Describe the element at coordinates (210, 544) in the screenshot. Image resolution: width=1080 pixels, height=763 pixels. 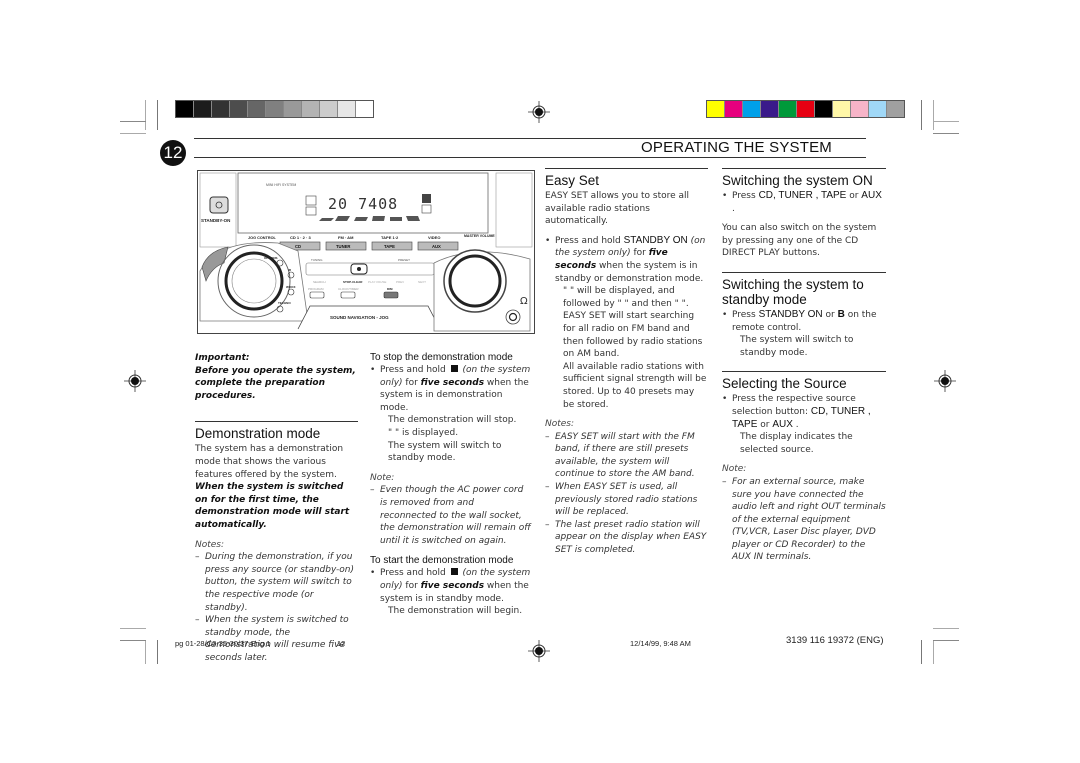
I see `notes-label: Notes:` at that location.